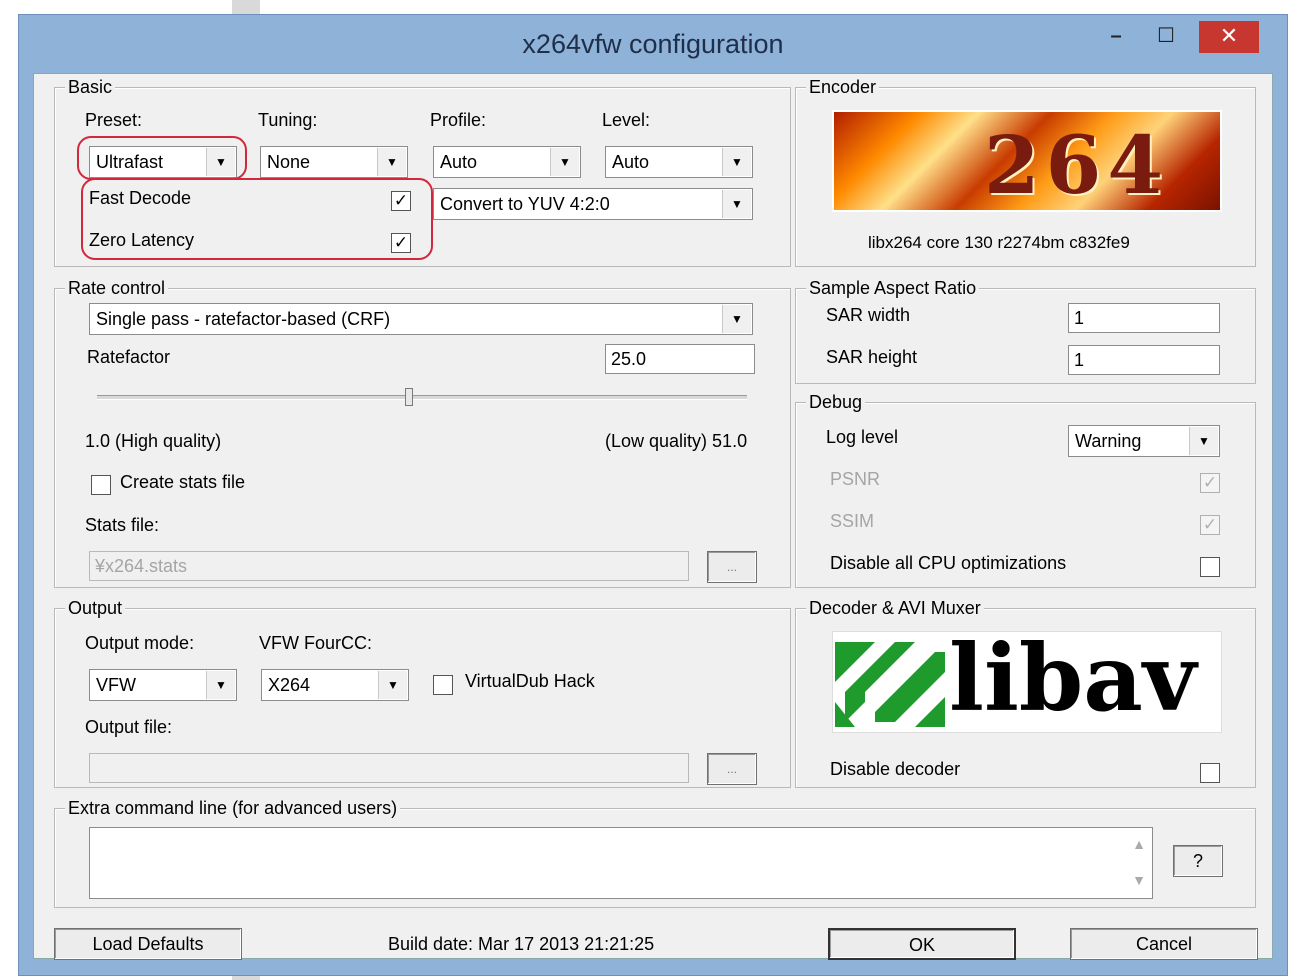 The height and width of the screenshot is (980, 1300). Describe the element at coordinates (836, 402) in the screenshot. I see `debug-legend: Debug` at that location.